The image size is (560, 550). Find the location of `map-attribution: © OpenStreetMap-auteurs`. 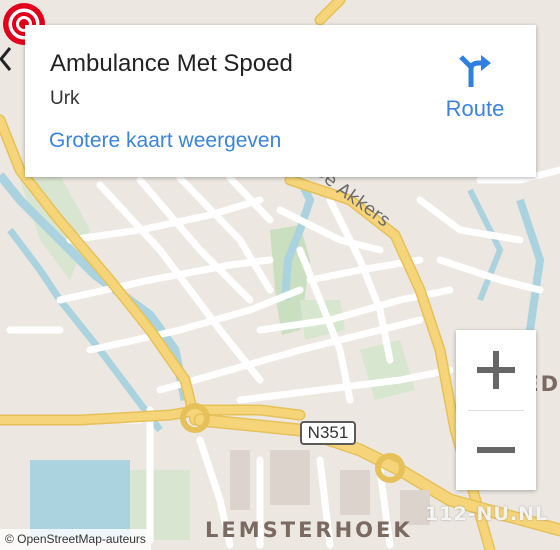

map-attribution: © OpenStreetMap-auteurs is located at coordinates (75, 539).